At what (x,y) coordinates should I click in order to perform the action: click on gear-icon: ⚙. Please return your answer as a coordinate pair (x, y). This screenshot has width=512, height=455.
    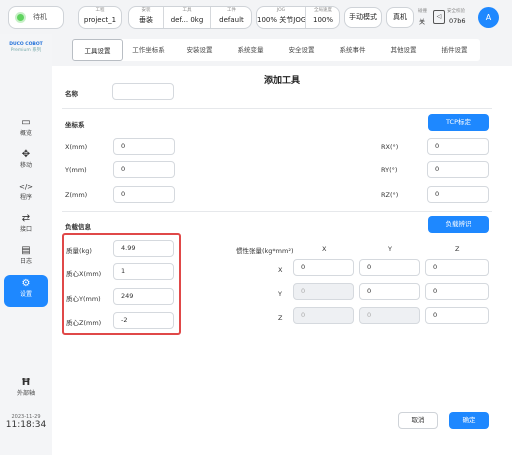
    Looking at the image, I should click on (26, 283).